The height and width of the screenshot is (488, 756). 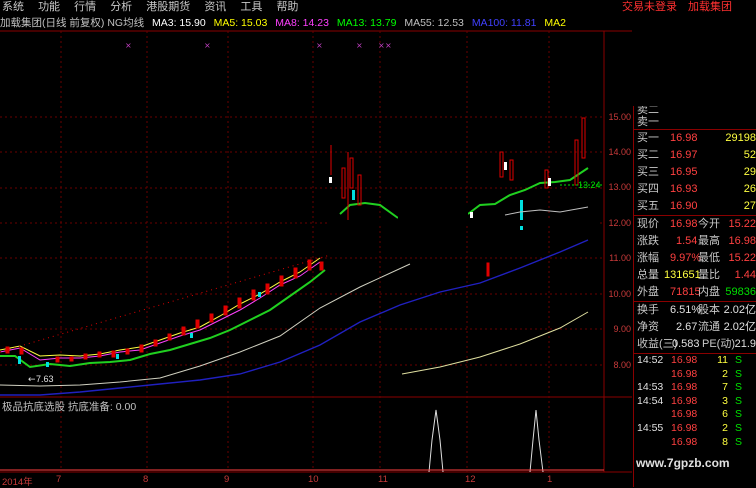 What do you see at coordinates (709, 310) in the screenshot?
I see `stat-label: 股本` at bounding box center [709, 310].